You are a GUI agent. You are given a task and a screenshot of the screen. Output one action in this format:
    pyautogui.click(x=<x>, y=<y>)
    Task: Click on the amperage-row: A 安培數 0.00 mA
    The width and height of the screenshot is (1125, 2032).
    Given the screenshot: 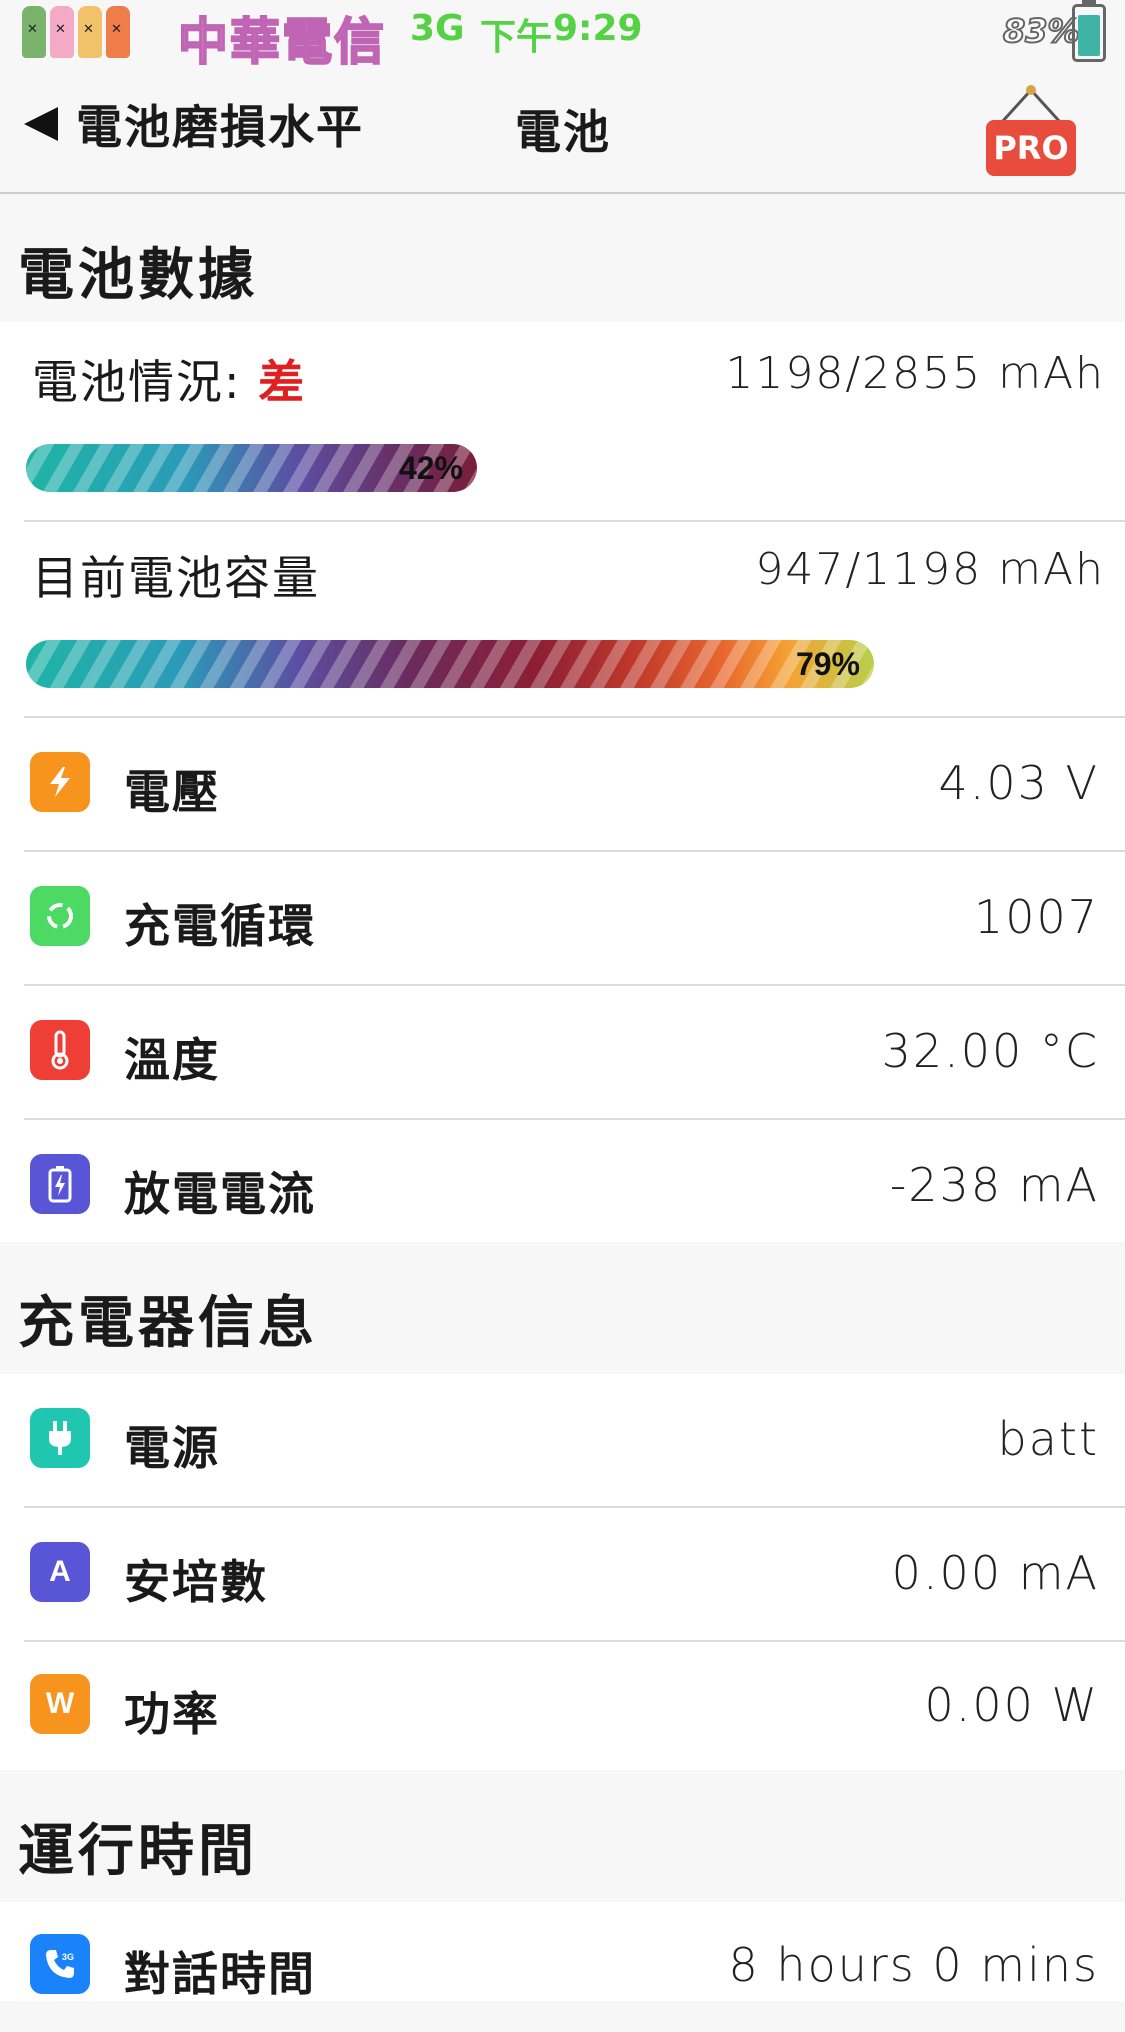 What is the action you would take?
    pyautogui.click(x=562, y=1574)
    